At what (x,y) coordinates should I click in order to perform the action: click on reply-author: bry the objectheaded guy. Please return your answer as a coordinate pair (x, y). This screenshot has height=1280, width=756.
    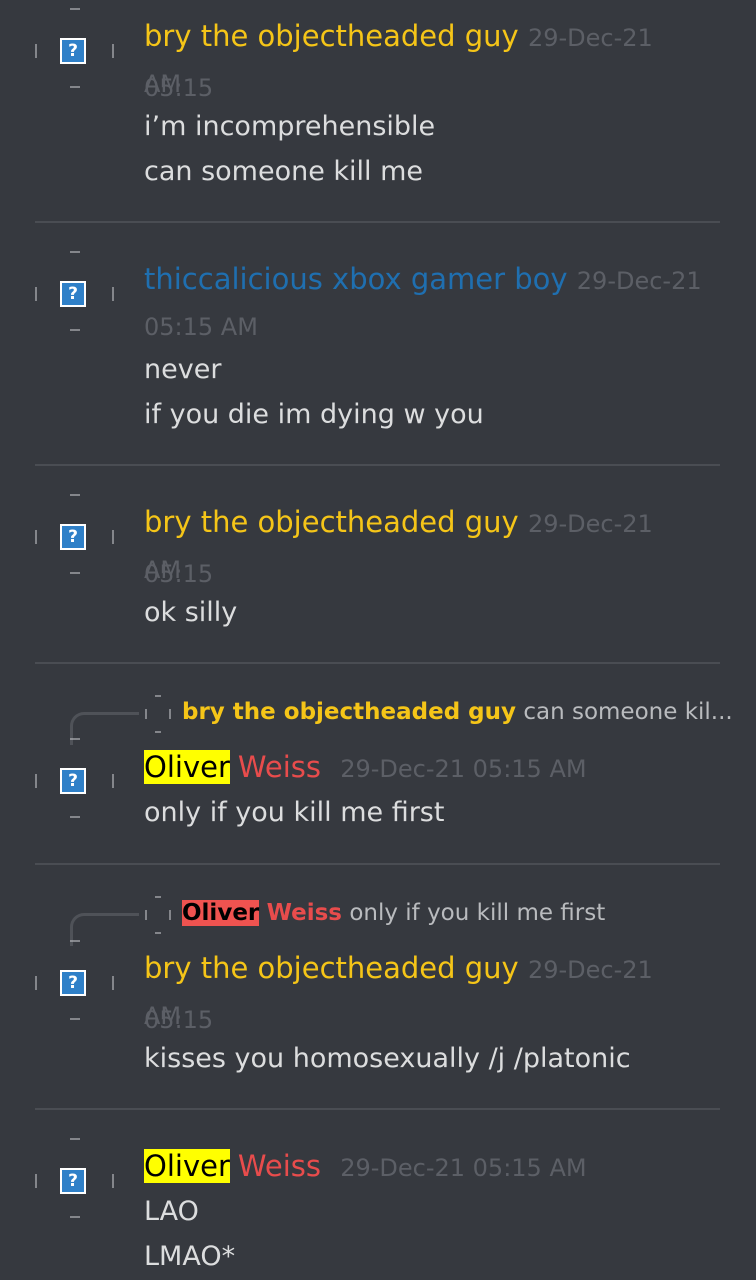
    Looking at the image, I should click on (349, 712).